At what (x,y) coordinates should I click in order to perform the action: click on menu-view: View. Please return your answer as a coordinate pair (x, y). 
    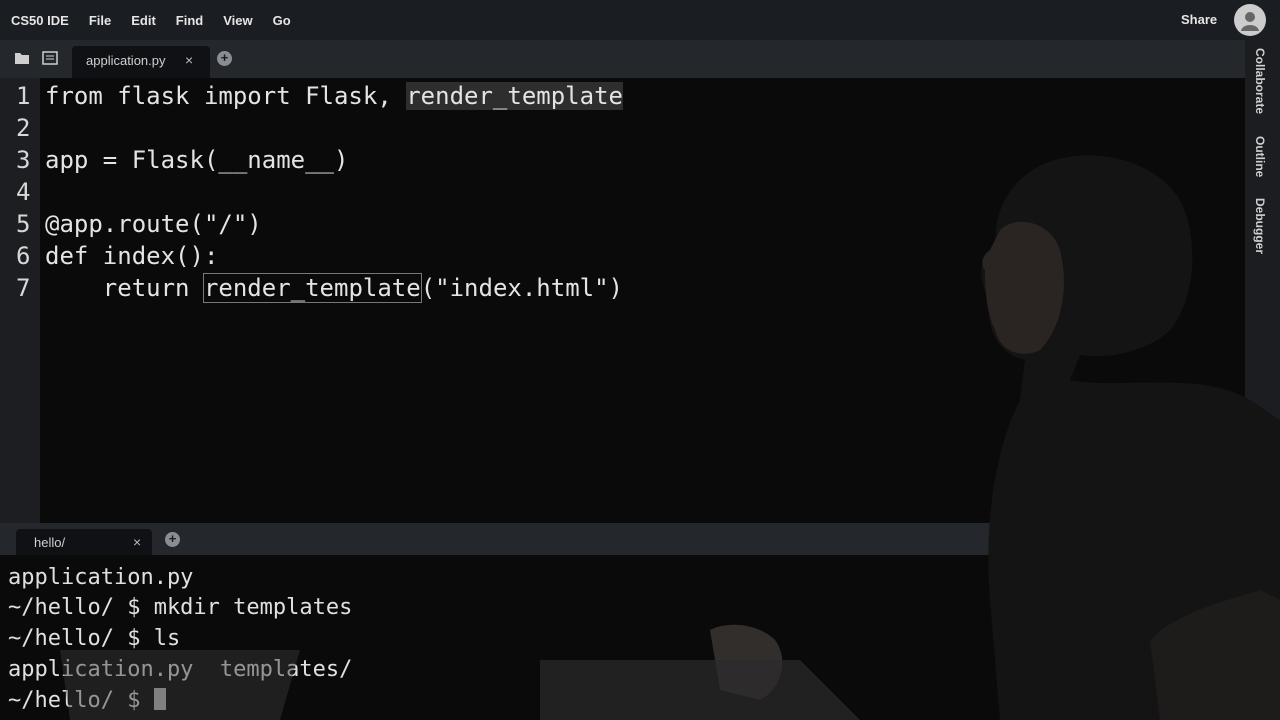
    Looking at the image, I should click on (237, 20).